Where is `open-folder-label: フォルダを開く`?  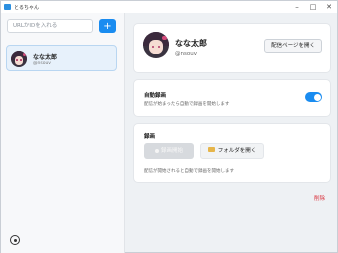
open-folder-label: フォルダを開く is located at coordinates (237, 151).